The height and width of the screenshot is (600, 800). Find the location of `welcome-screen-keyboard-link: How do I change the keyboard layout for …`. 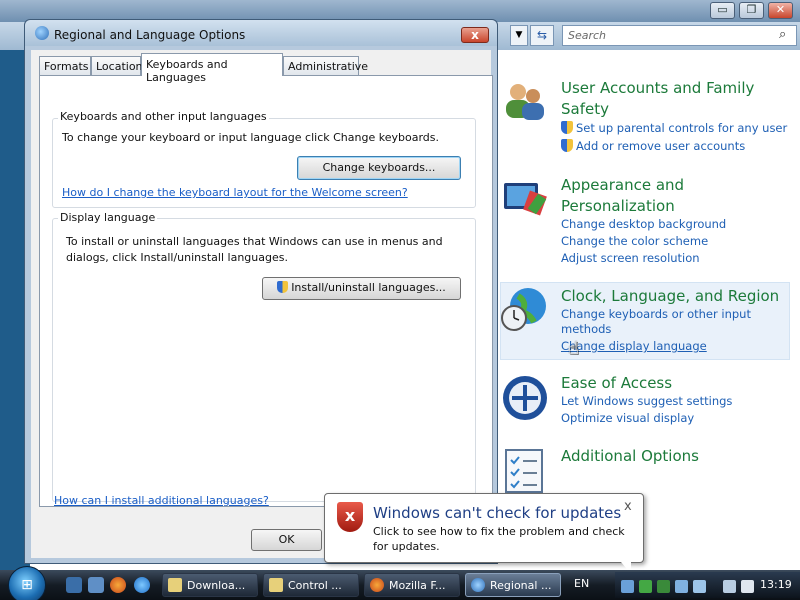

welcome-screen-keyboard-link: How do I change the keyboard layout for … is located at coordinates (235, 192).